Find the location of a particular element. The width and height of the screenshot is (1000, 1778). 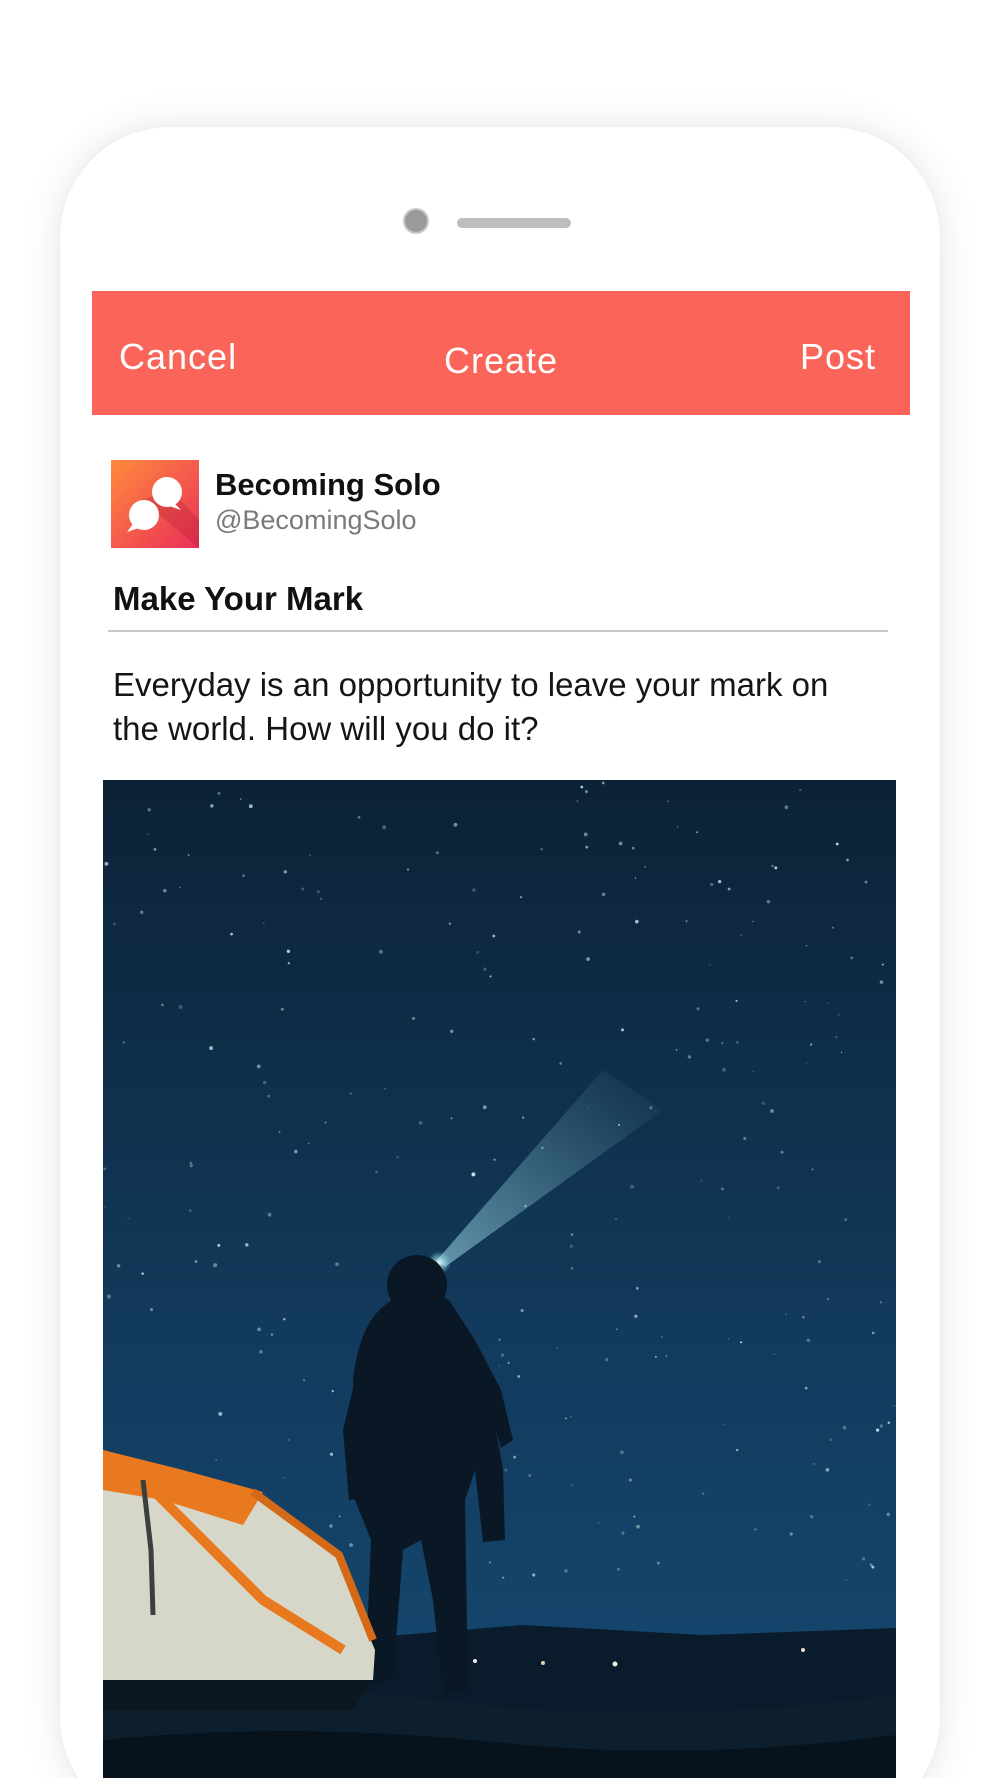

cancel-button: Cancel is located at coordinates (178, 353).